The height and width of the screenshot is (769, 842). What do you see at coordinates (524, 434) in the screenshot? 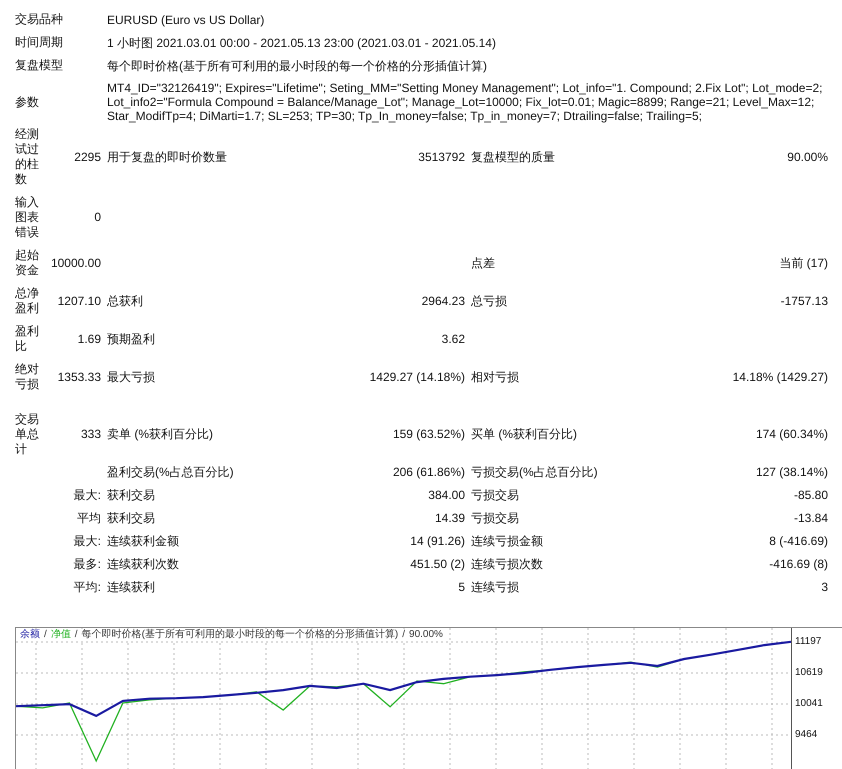
I see `stat-label: 买单 (%获利百分比)` at bounding box center [524, 434].